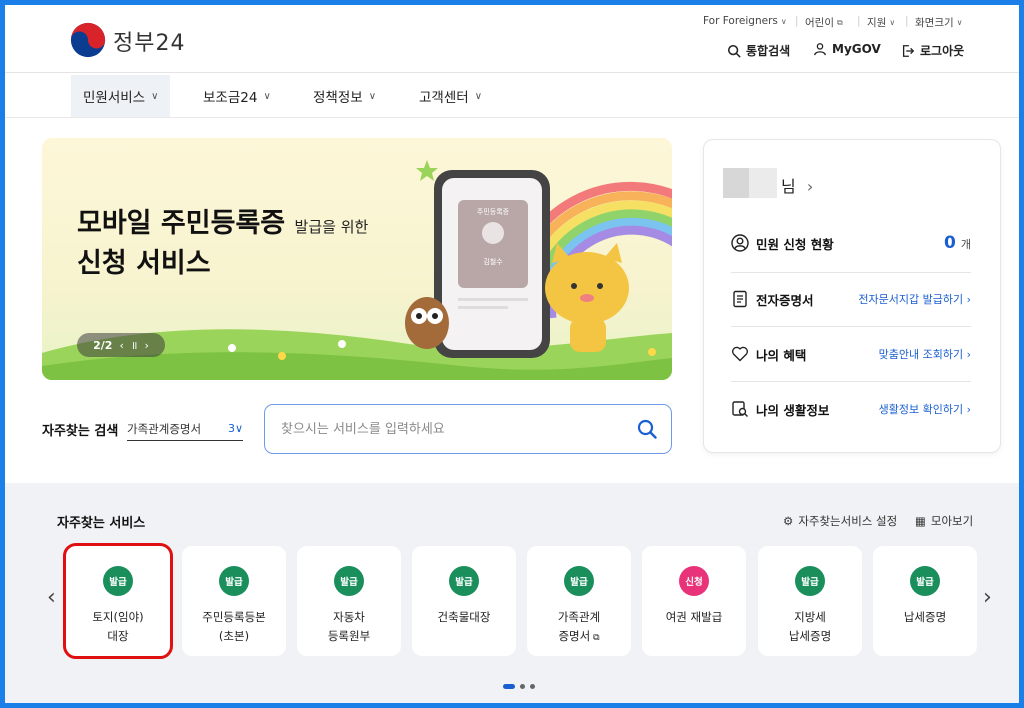 The image size is (1024, 708). What do you see at coordinates (595, 638) in the screenshot?
I see `external-link-icon: ⧉` at bounding box center [595, 638].